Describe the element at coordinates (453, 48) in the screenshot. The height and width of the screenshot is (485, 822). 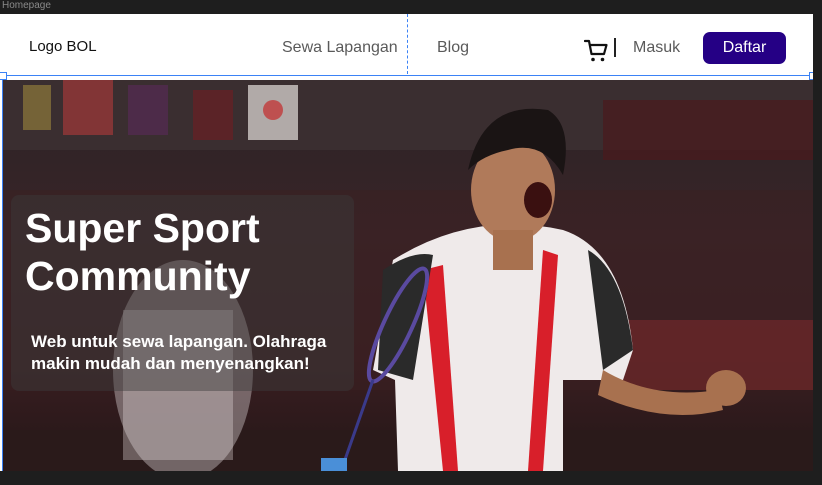
I see `nav-link-blog: Blog` at that location.